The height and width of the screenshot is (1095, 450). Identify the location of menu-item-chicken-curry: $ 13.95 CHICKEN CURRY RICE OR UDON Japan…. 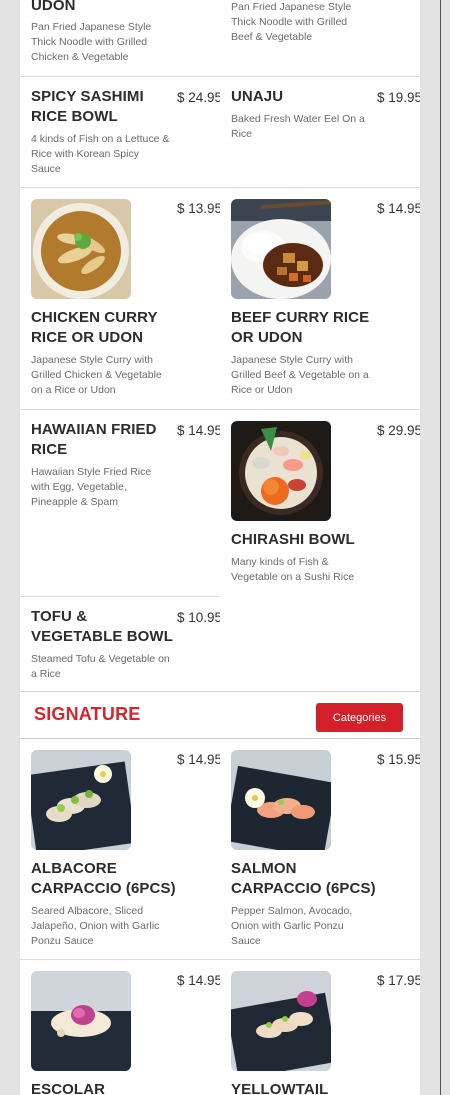
(120, 298).